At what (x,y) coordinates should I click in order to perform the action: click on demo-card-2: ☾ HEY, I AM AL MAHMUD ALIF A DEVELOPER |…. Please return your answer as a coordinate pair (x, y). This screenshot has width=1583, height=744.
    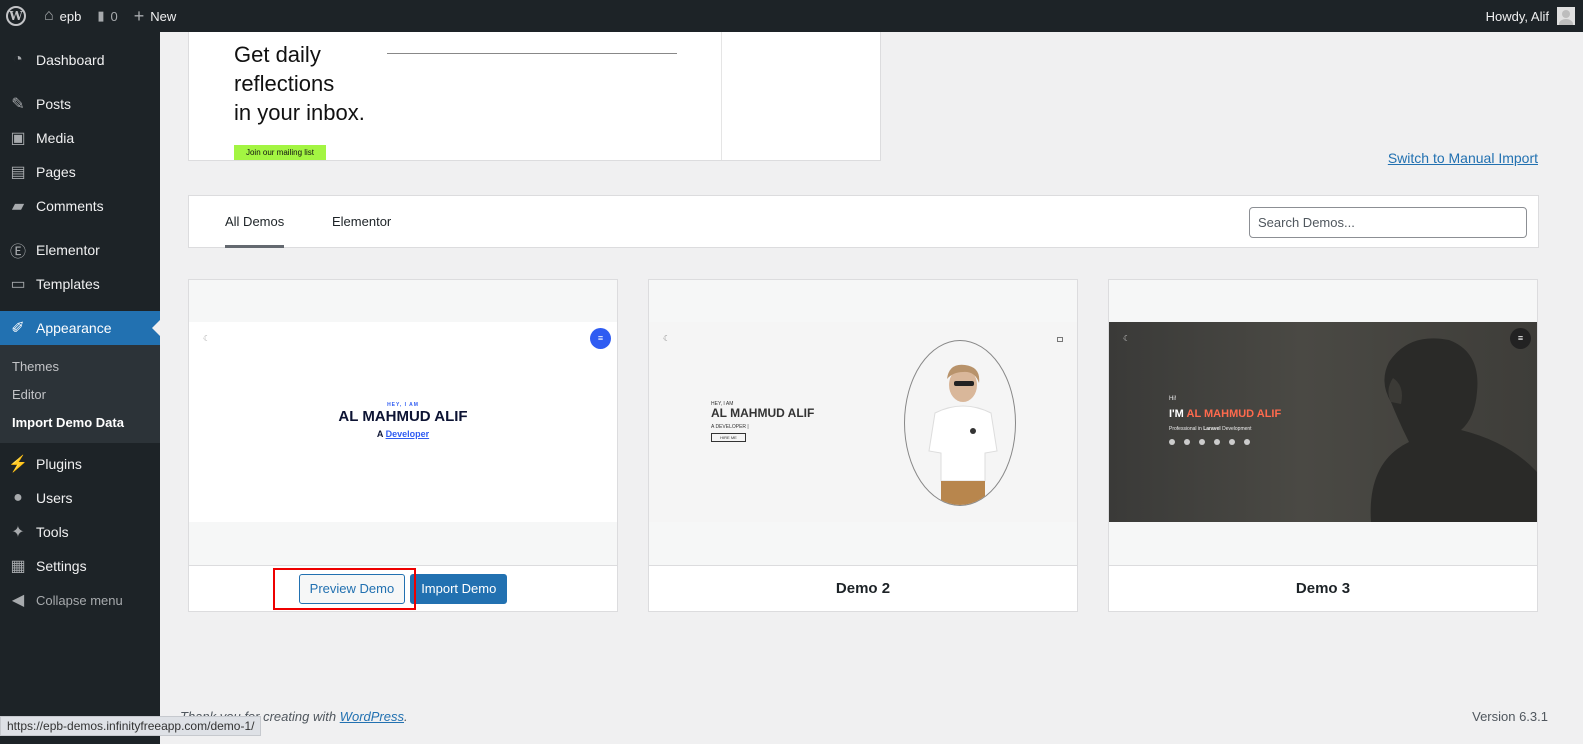
    Looking at the image, I should click on (863, 445).